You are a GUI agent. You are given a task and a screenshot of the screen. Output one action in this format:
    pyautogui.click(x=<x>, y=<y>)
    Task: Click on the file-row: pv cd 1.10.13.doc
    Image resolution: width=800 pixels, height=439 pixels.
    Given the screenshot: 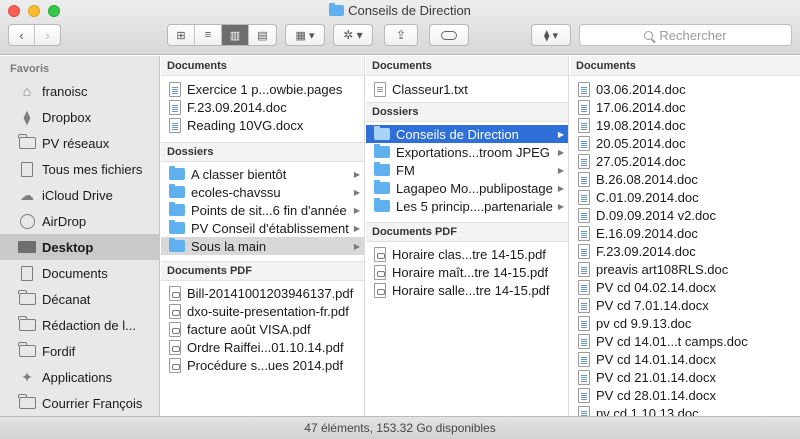 What is the action you would take?
    pyautogui.click(x=685, y=410)
    